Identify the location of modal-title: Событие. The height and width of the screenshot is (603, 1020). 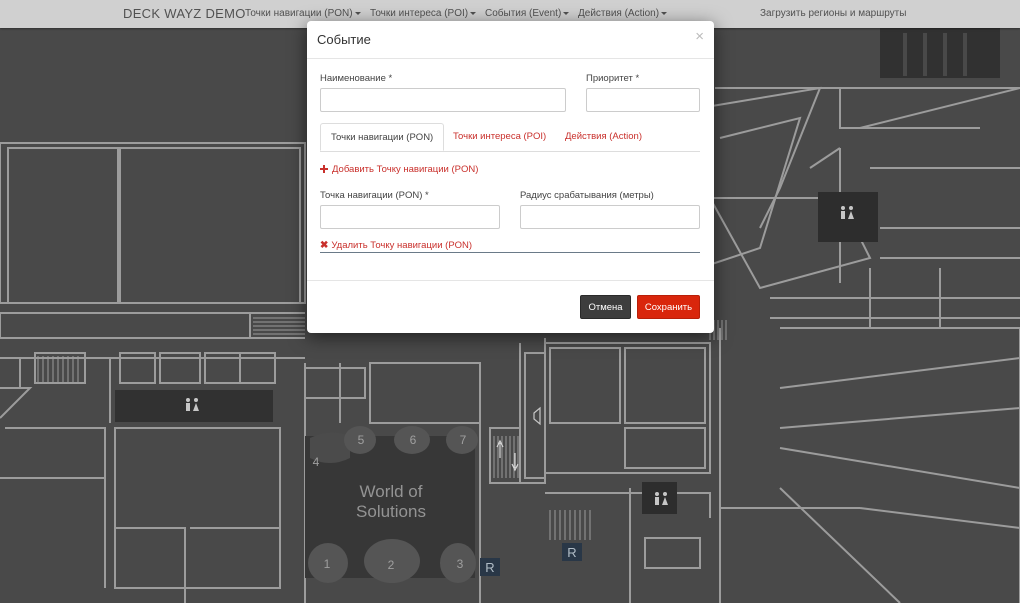
(344, 39).